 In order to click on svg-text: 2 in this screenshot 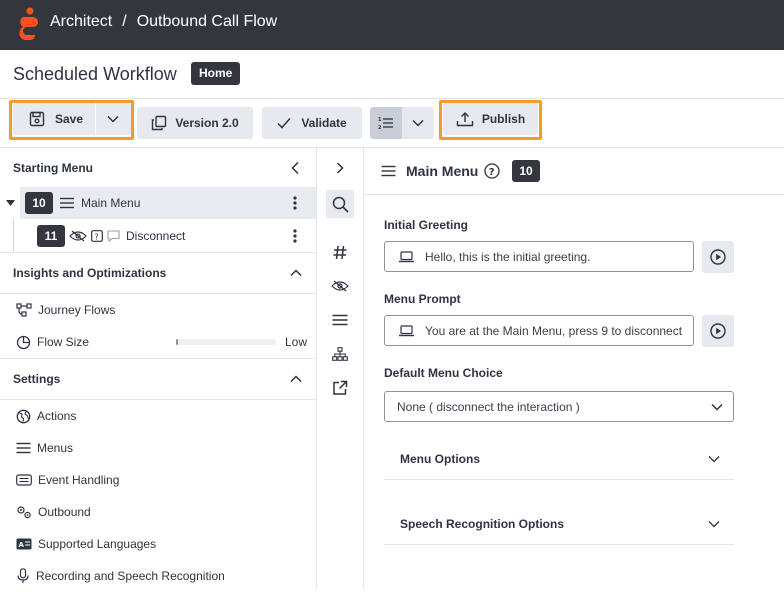, I will do `click(380, 127)`.